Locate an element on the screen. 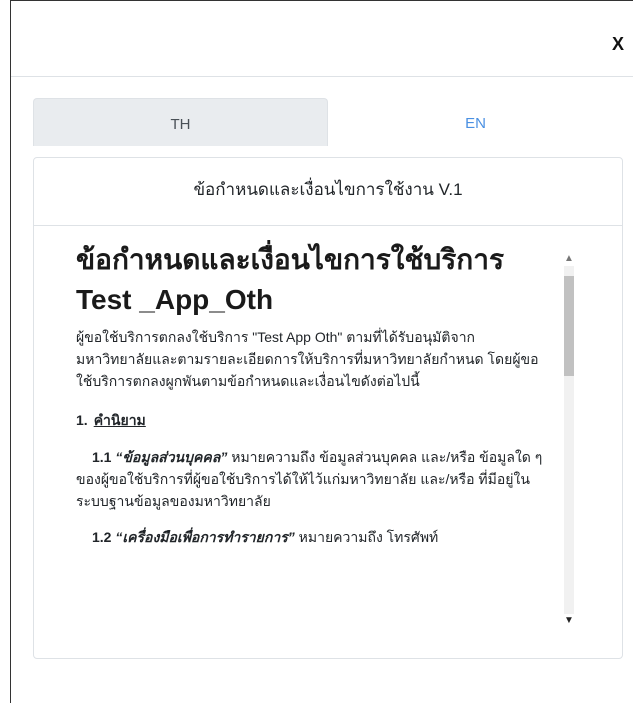  definition-number: 1.2 is located at coordinates (102, 537).